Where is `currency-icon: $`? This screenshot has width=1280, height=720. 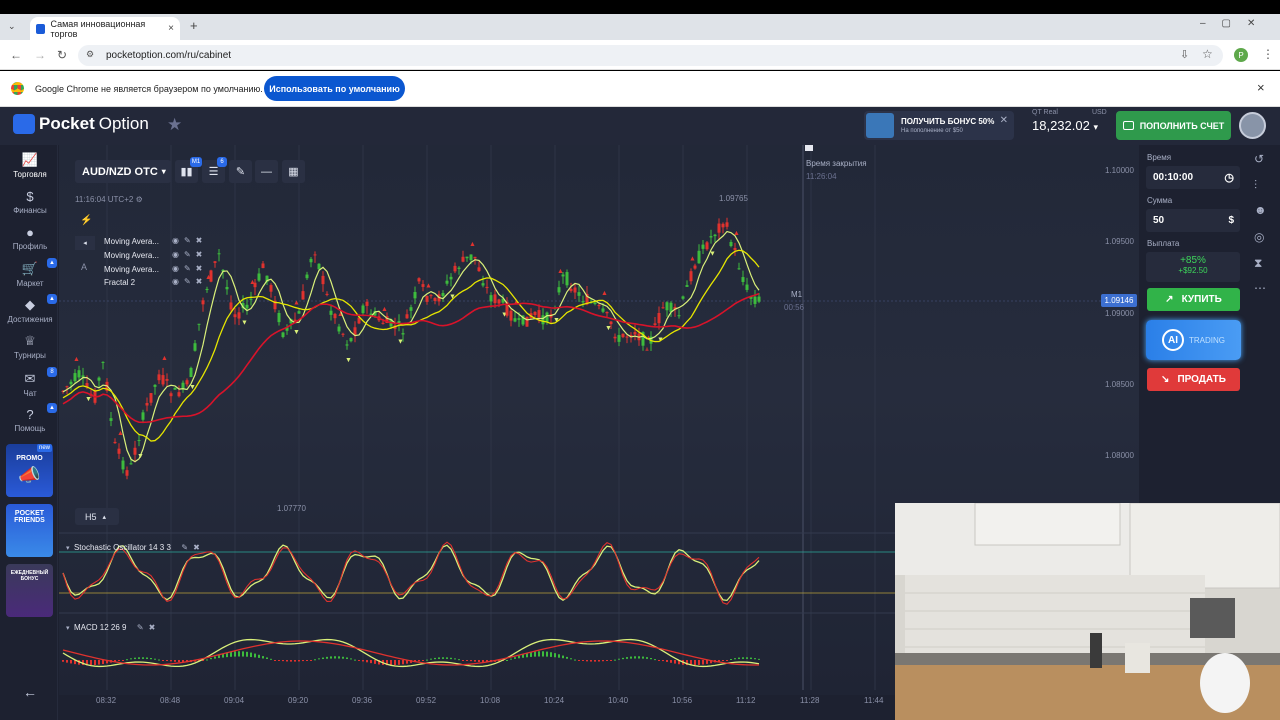 currency-icon: $ is located at coordinates (1231, 220).